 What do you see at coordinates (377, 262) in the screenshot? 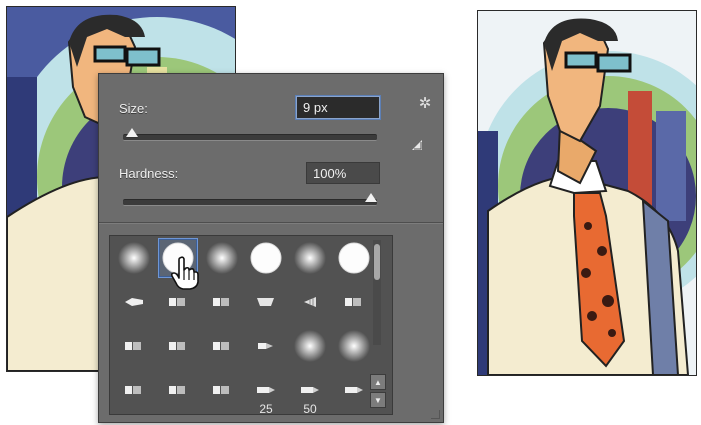
I see `scrollbar-thumb` at bounding box center [377, 262].